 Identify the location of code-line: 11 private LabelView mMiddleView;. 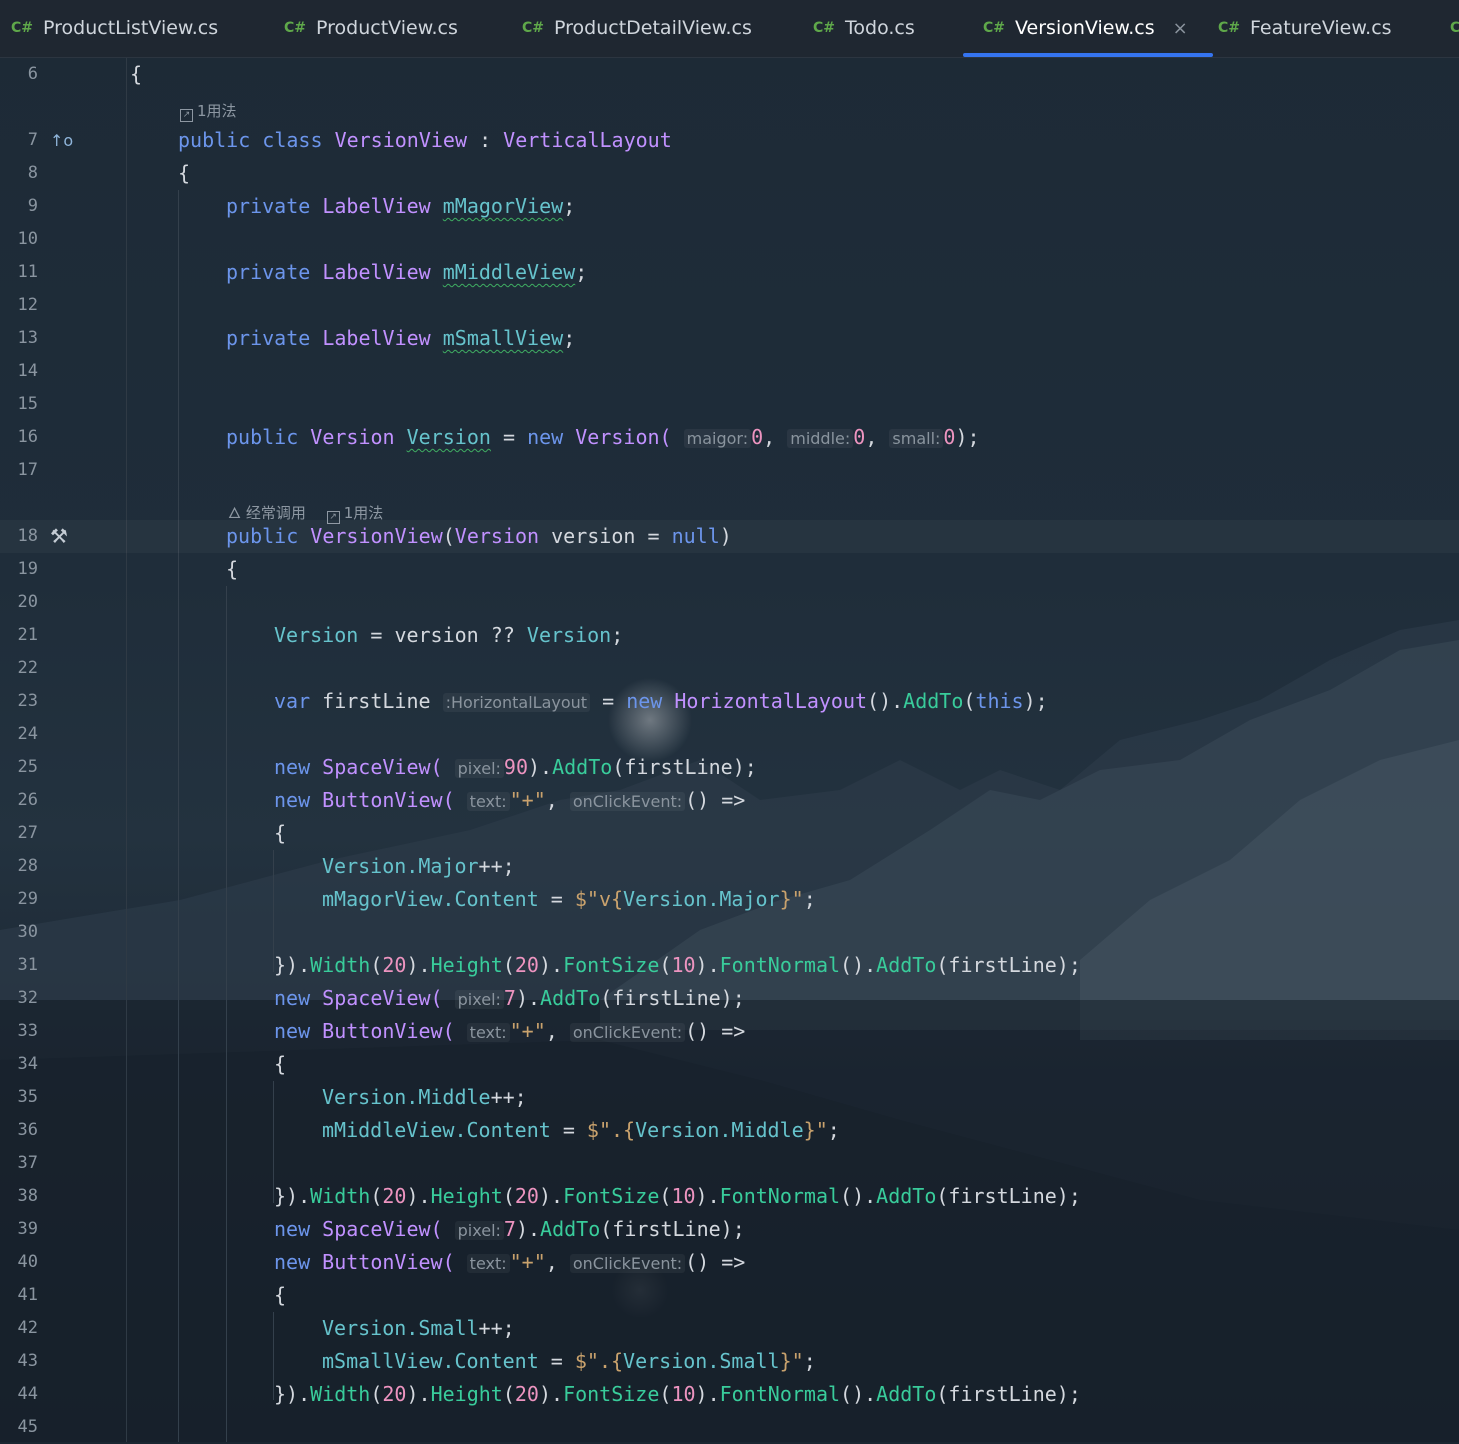
(729, 272).